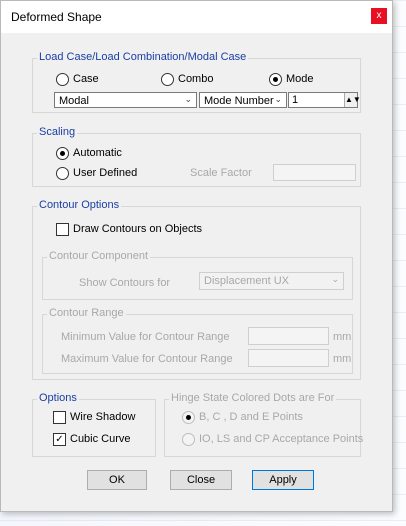 This screenshot has height=526, width=406. Describe the element at coordinates (58, 398) in the screenshot. I see `options-group-label: Options` at that location.